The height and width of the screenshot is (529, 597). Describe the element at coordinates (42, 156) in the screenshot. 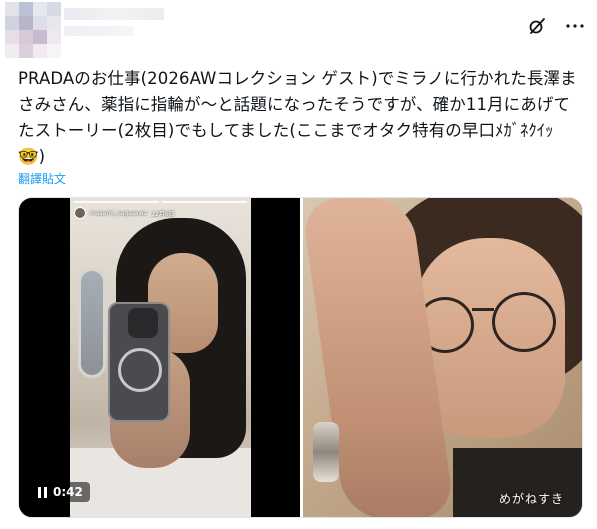

I see `tweet-closing: )` at that location.